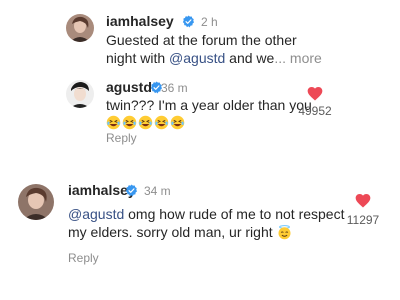 The height and width of the screenshot is (300, 400). I want to click on like-count: 49952, so click(315, 111).